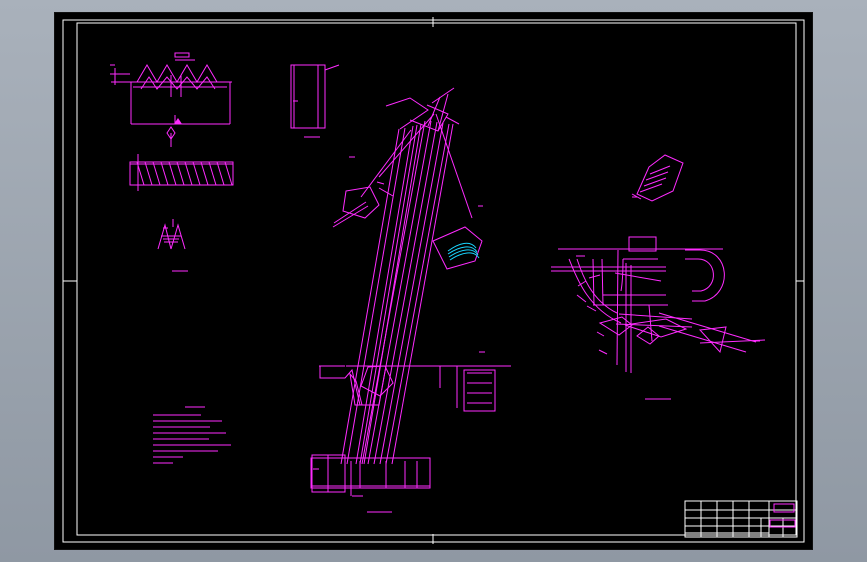 This screenshot has height=562, width=867. I want to click on tooth-detail, so click(172, 245).